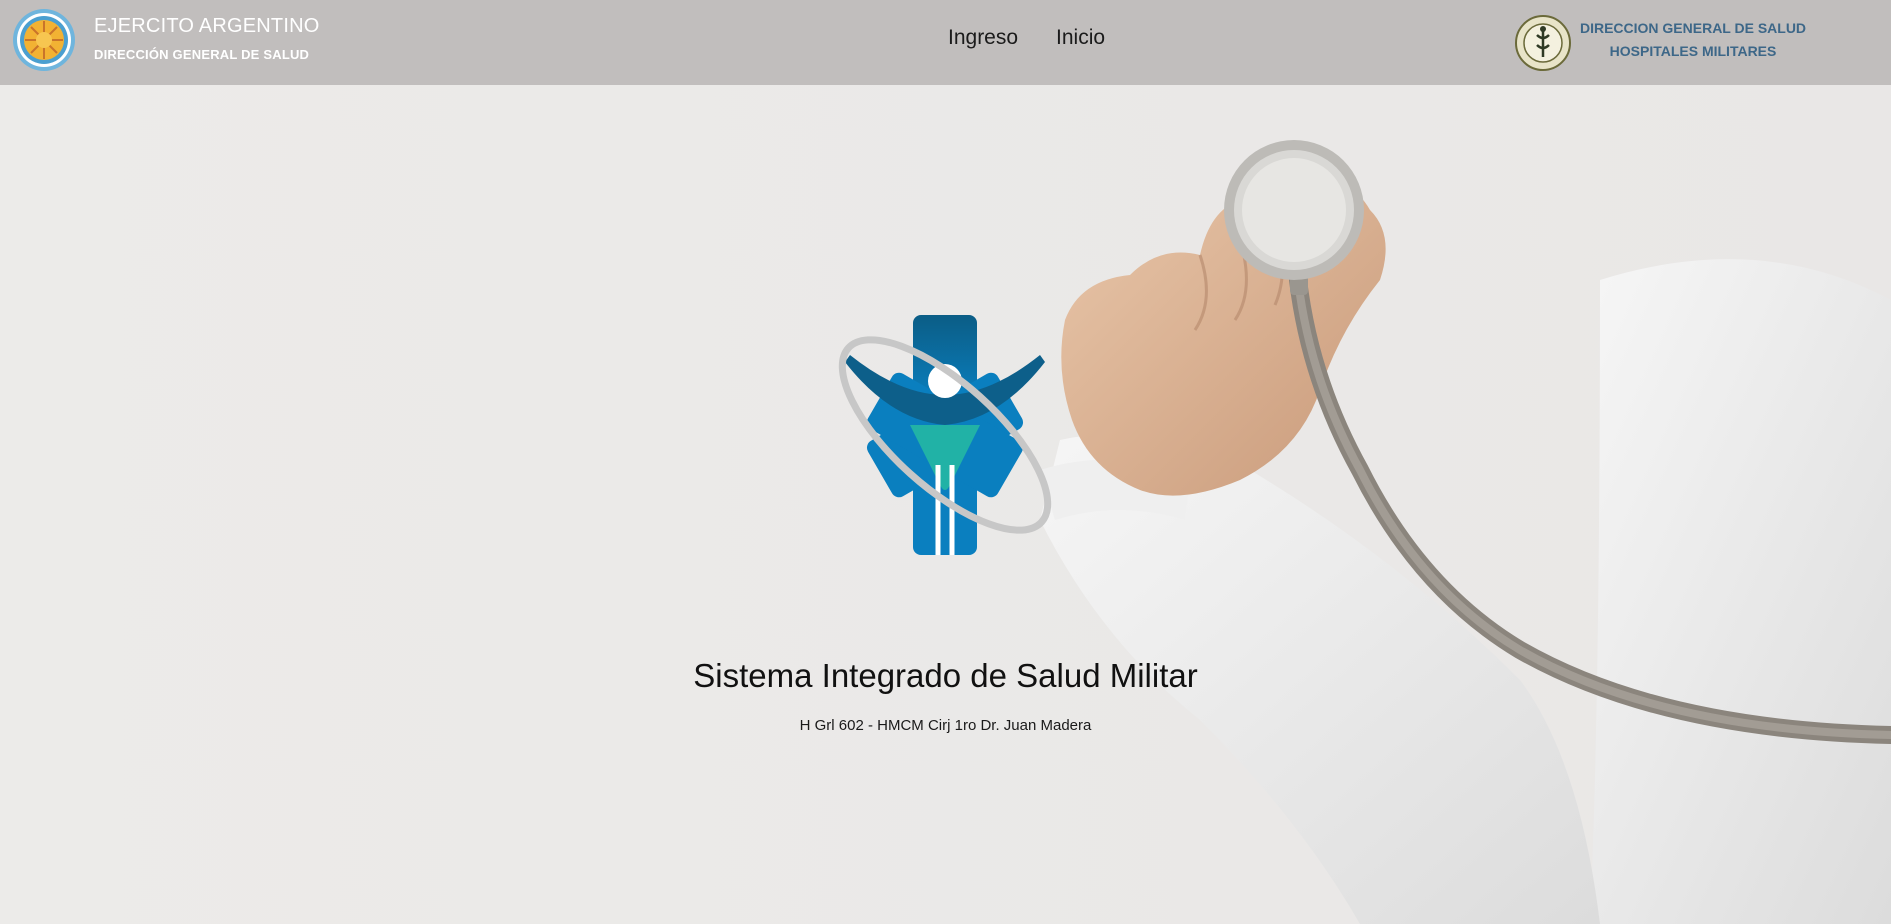 This screenshot has height=924, width=1891. What do you see at coordinates (1693, 51) in the screenshot?
I see `right-title-line2: HOSPITALES MILITARES` at bounding box center [1693, 51].